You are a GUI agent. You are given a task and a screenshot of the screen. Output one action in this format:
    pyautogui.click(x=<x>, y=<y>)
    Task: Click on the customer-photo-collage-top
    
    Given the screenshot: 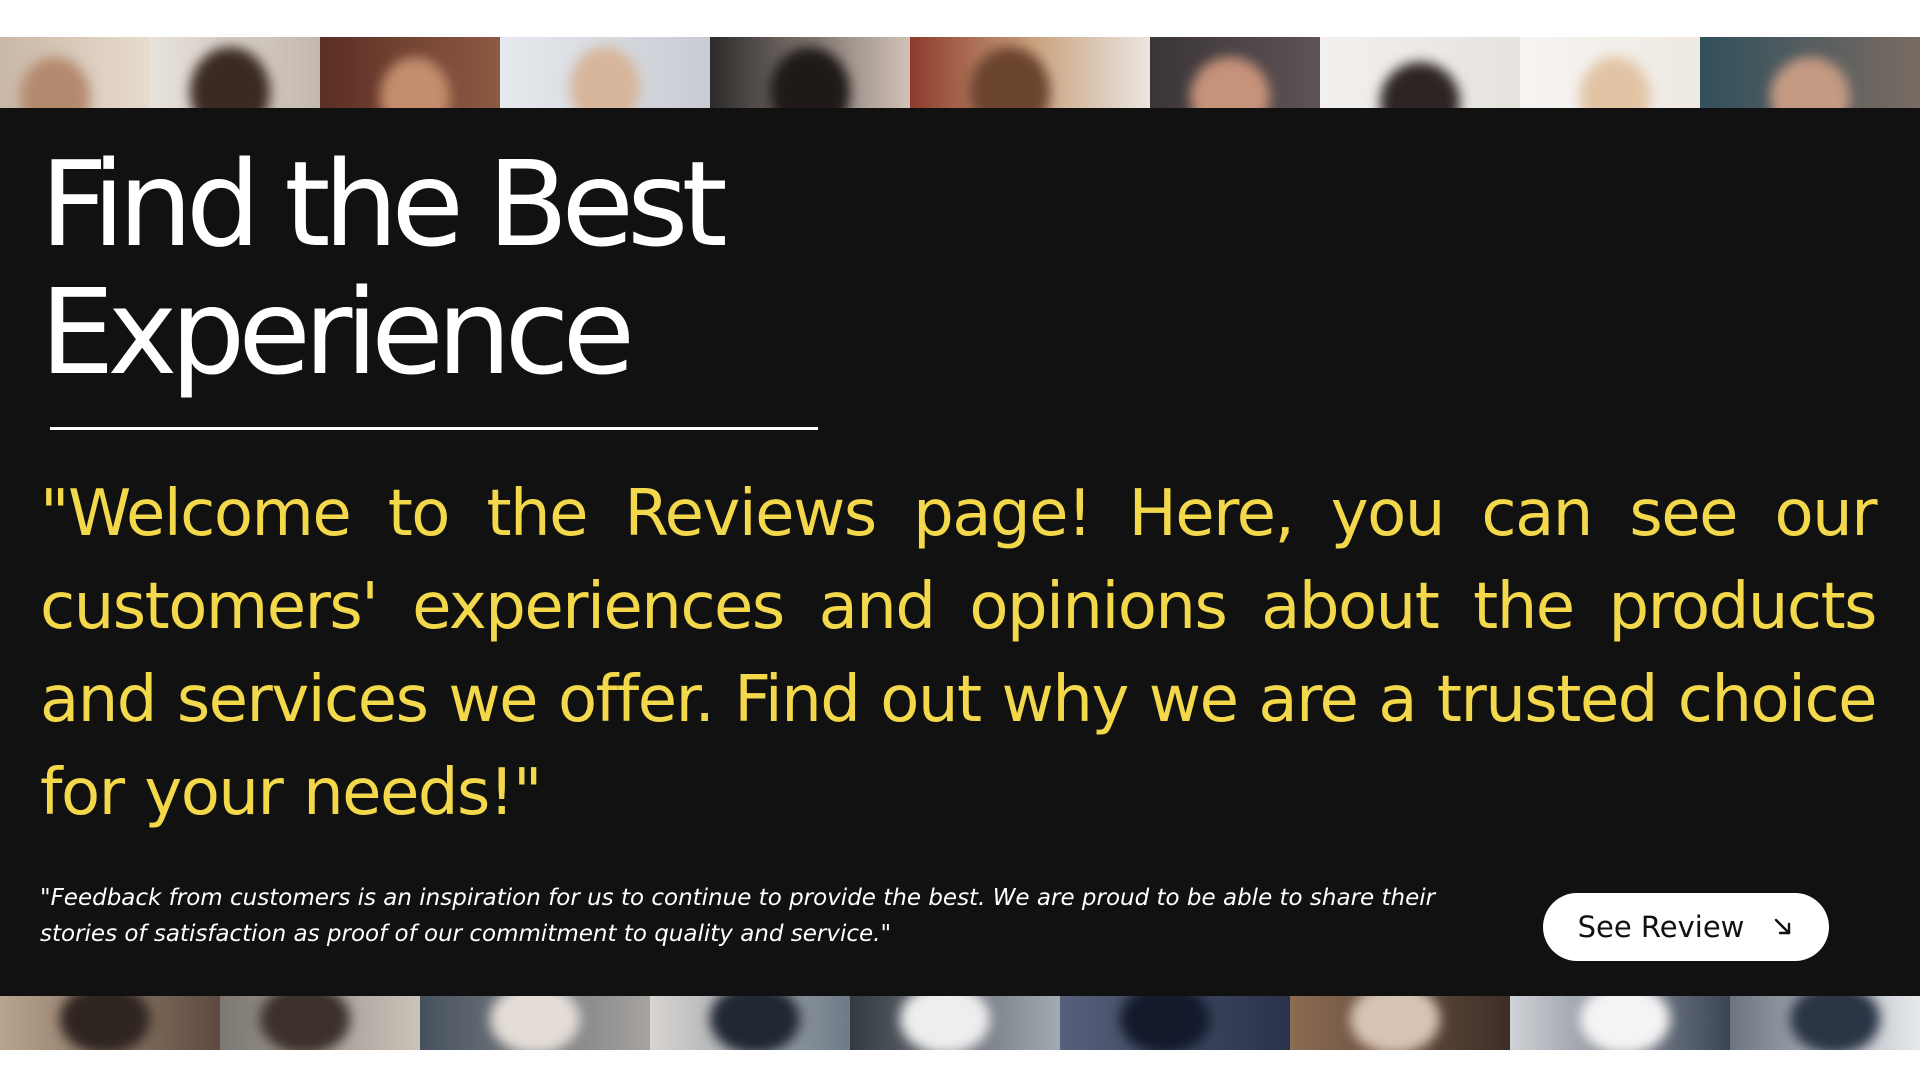 What is the action you would take?
    pyautogui.click(x=960, y=73)
    